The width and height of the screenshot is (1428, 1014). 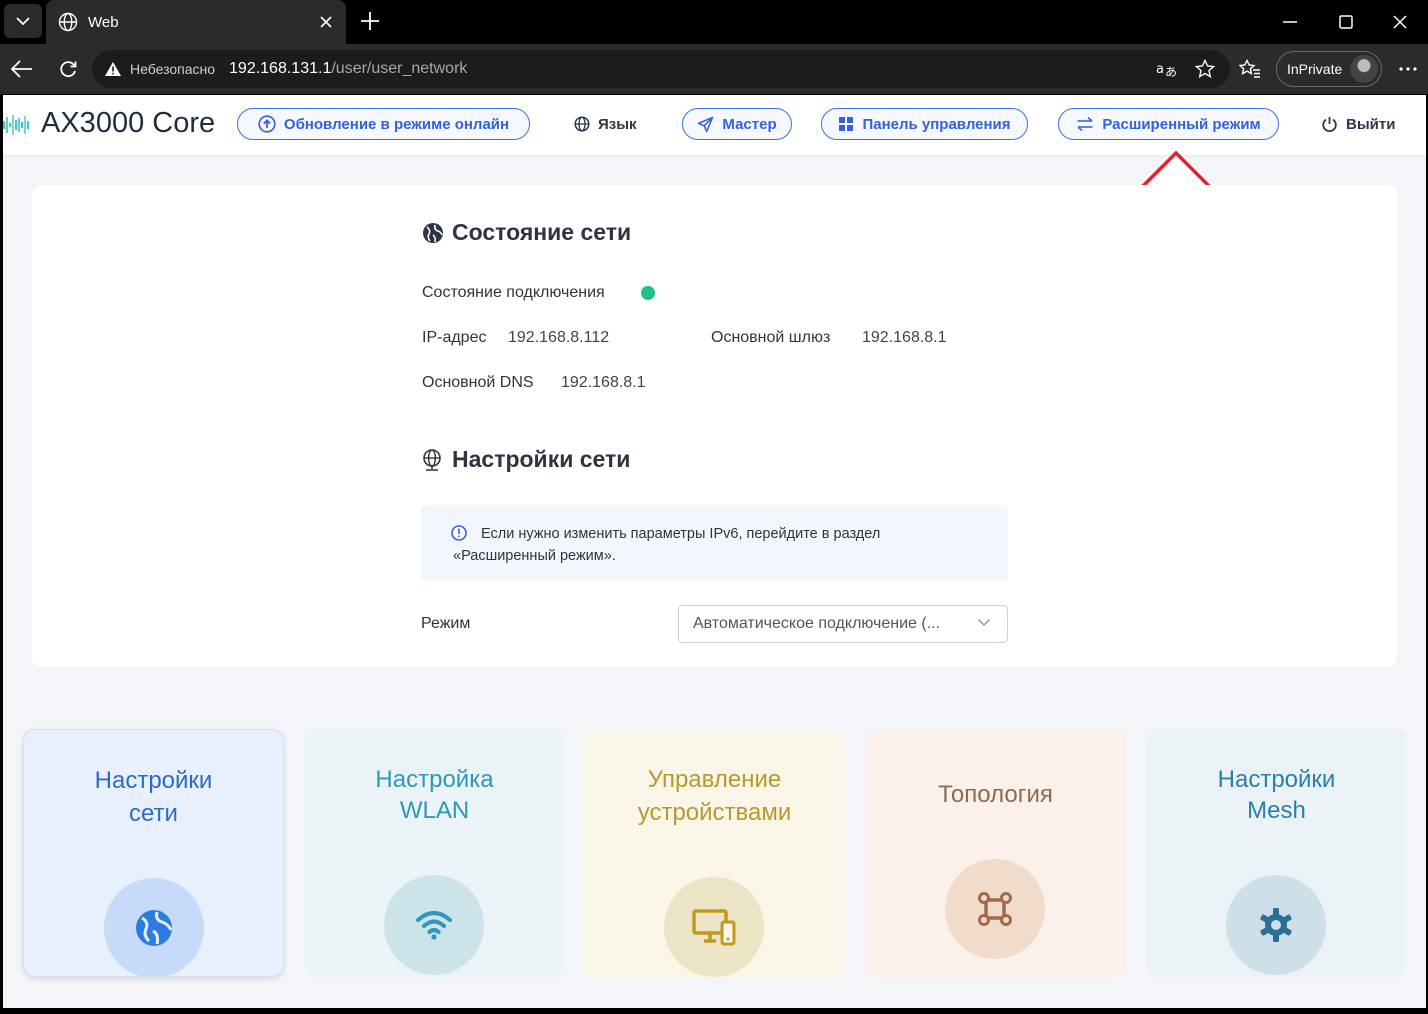 I want to click on info-icon, so click(x=459, y=533).